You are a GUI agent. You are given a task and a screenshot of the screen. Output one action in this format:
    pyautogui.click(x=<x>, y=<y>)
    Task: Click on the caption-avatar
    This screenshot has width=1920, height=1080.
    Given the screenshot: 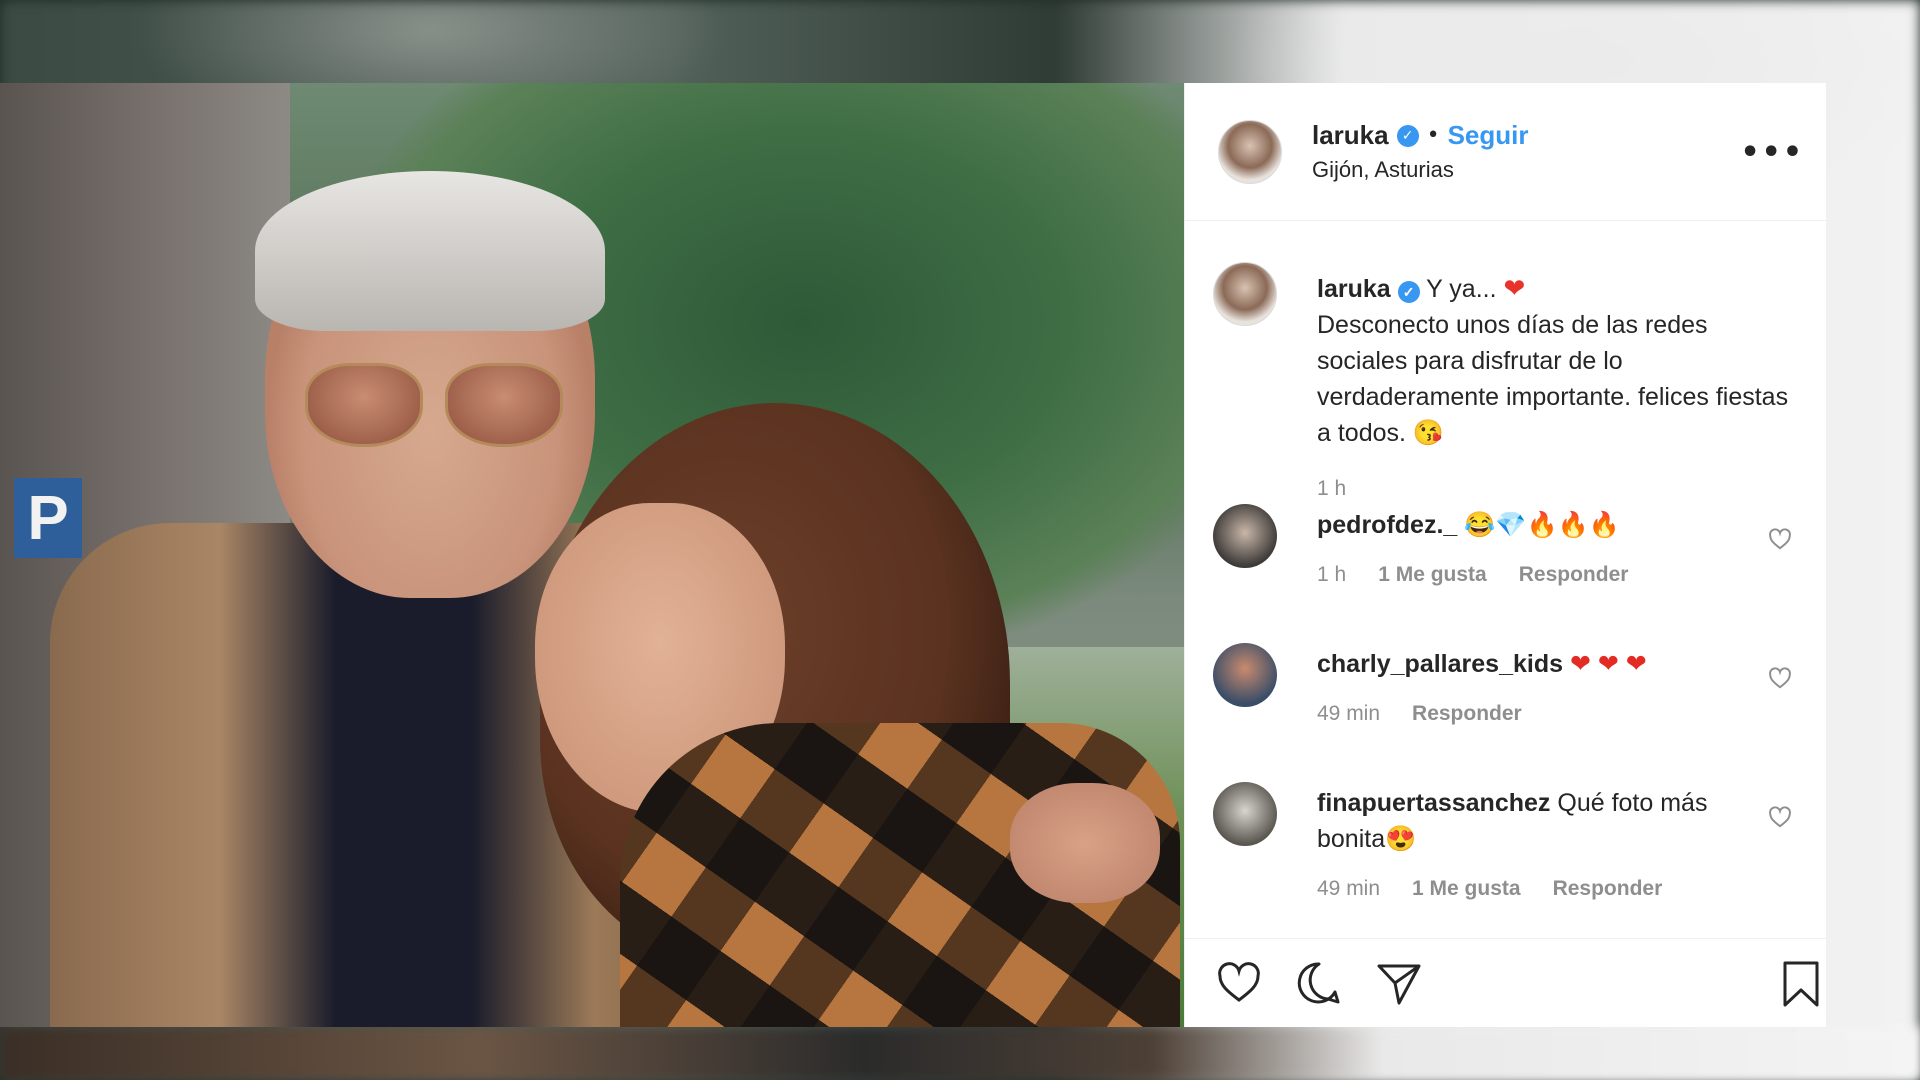 What is the action you would take?
    pyautogui.click(x=1245, y=294)
    